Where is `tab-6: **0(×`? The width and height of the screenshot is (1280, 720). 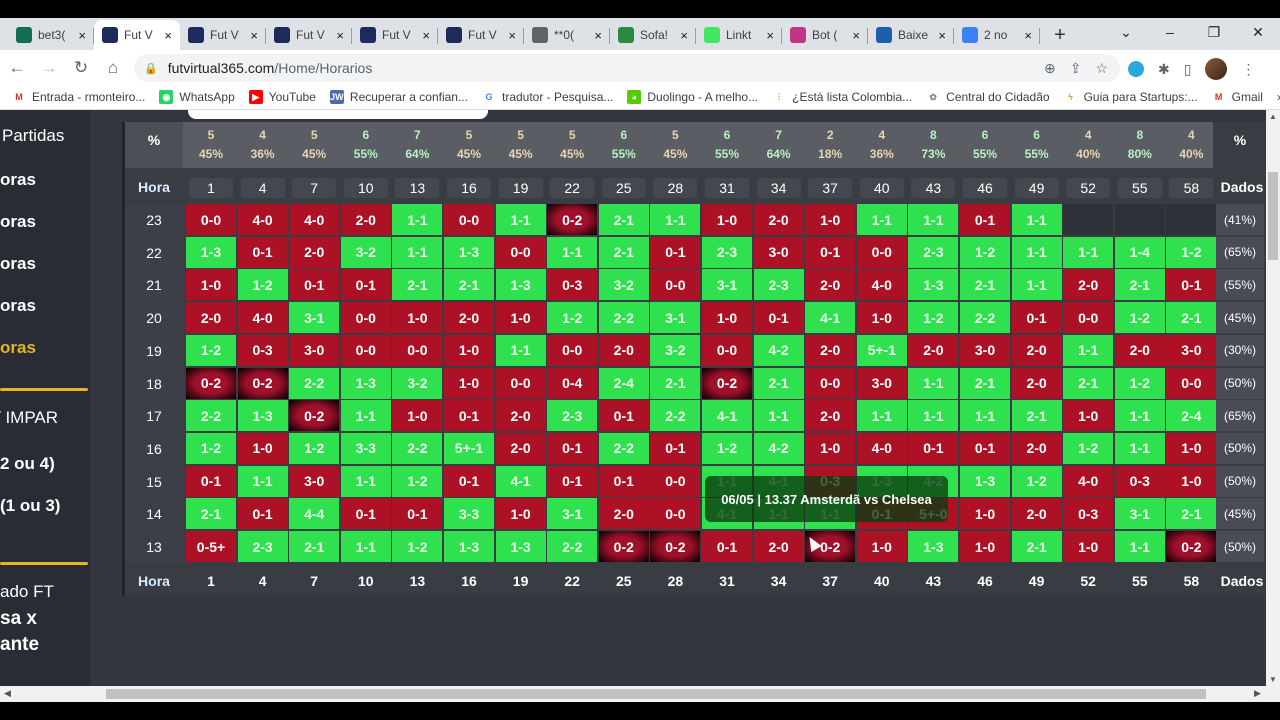 tab-6: **0(× is located at coordinates (567, 35).